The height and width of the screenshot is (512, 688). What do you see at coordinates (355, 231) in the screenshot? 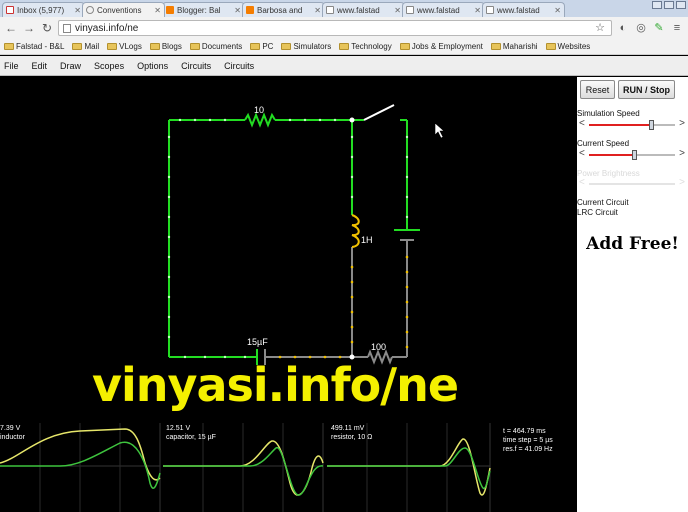
I see `inductor-1h` at bounding box center [355, 231].